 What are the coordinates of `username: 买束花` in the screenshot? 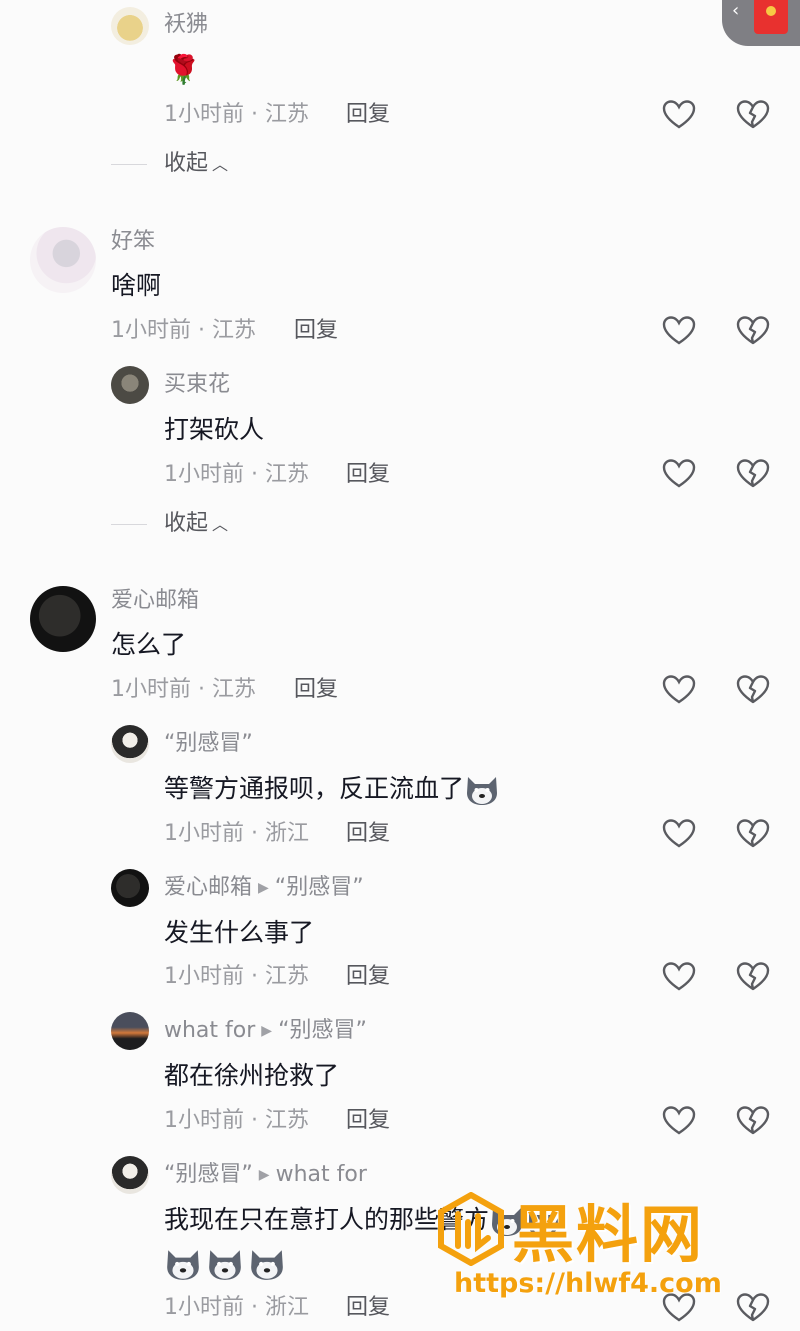 It's located at (197, 385).